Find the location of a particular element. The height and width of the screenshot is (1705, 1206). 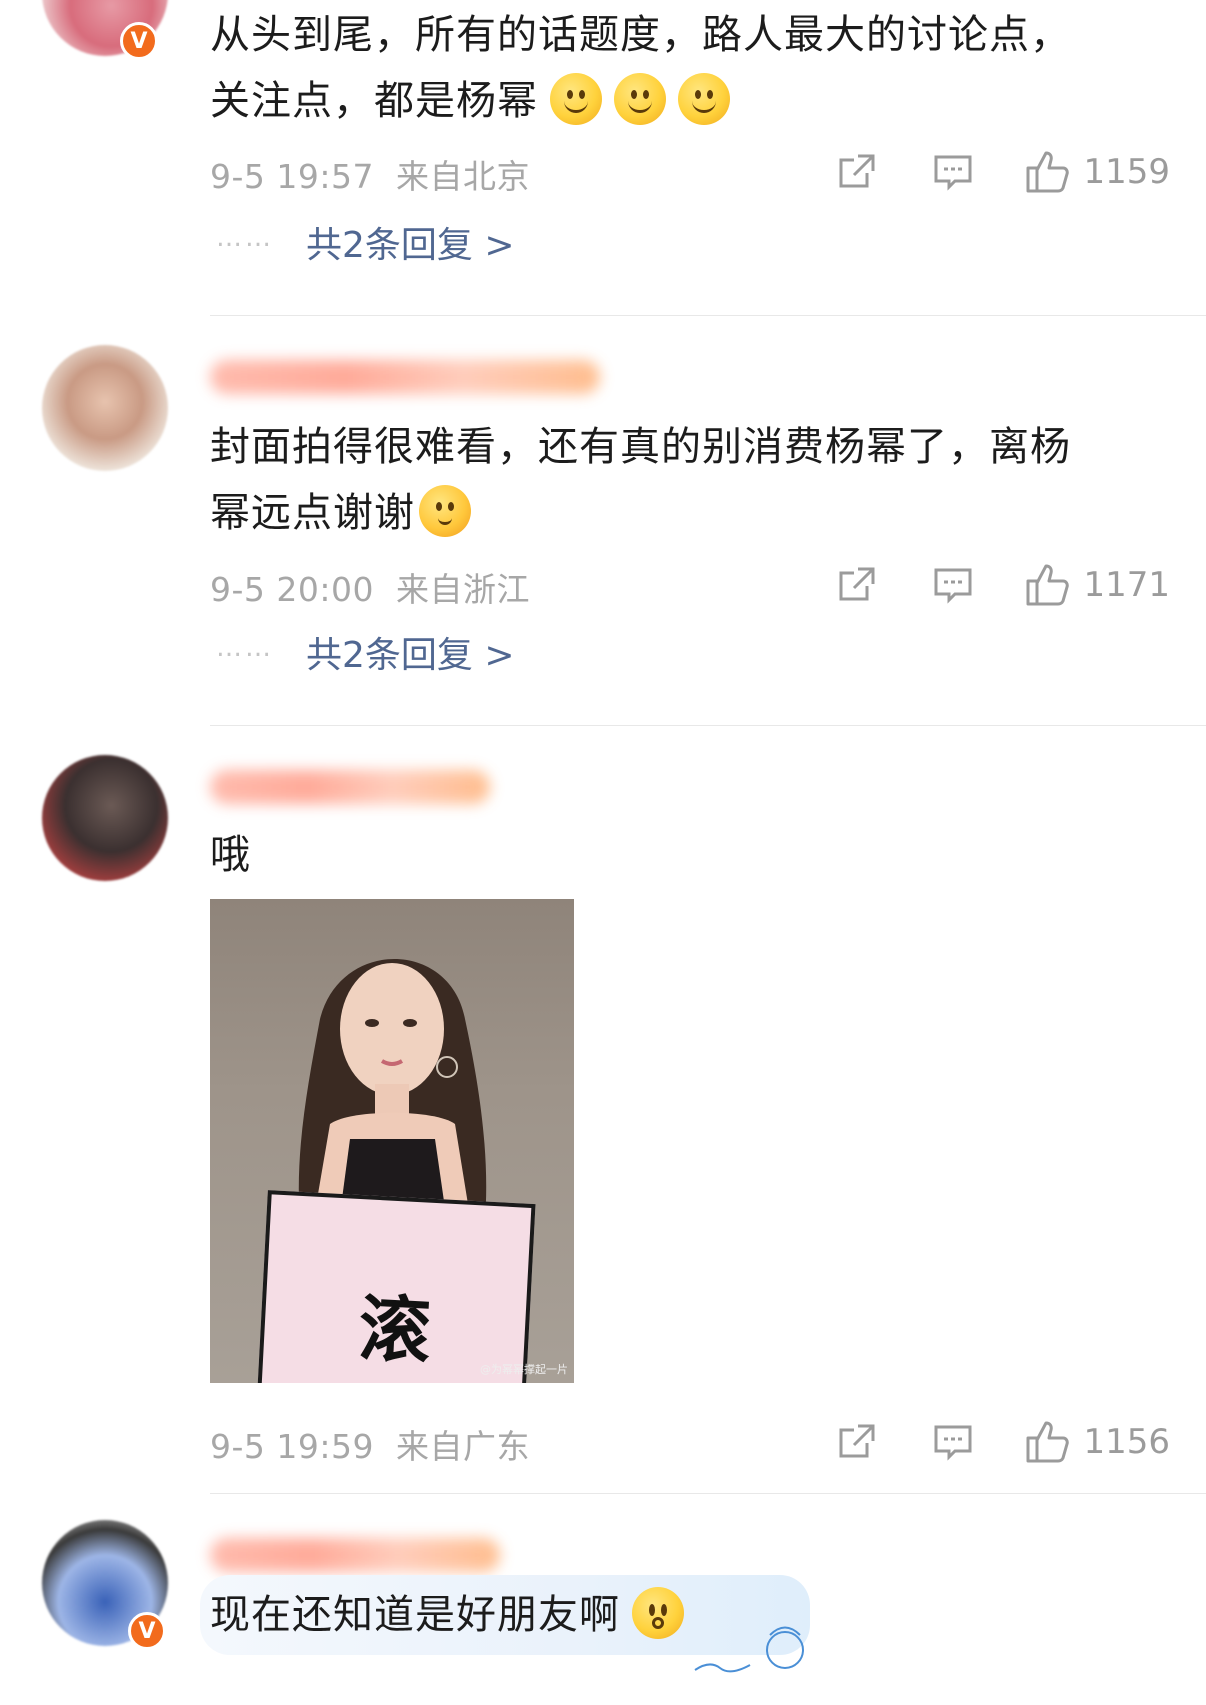

comment-date: 9-5 20:00 is located at coordinates (292, 589).